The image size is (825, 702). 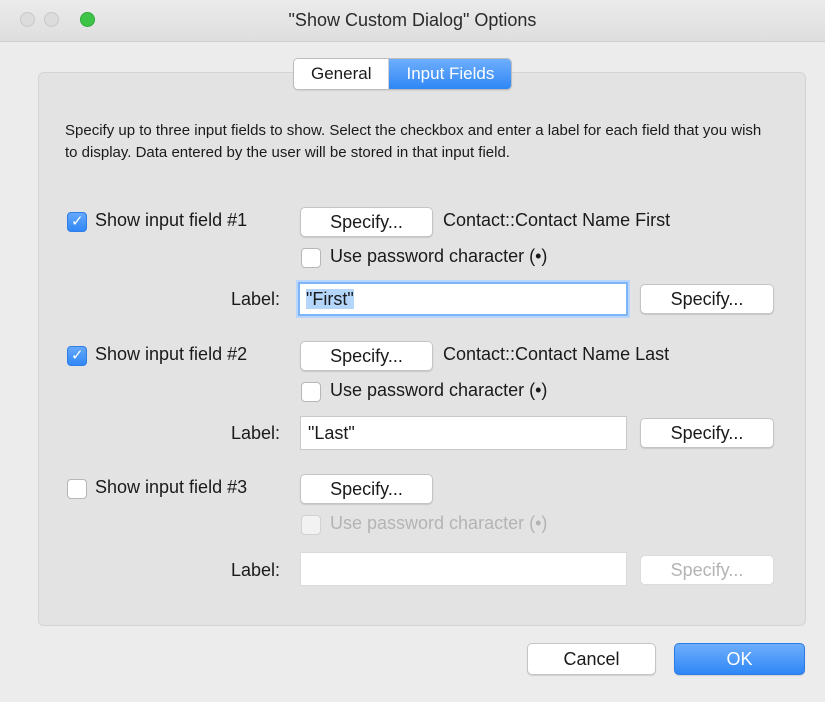 What do you see at coordinates (591, 659) in the screenshot?
I see `cancel-button: Cancel` at bounding box center [591, 659].